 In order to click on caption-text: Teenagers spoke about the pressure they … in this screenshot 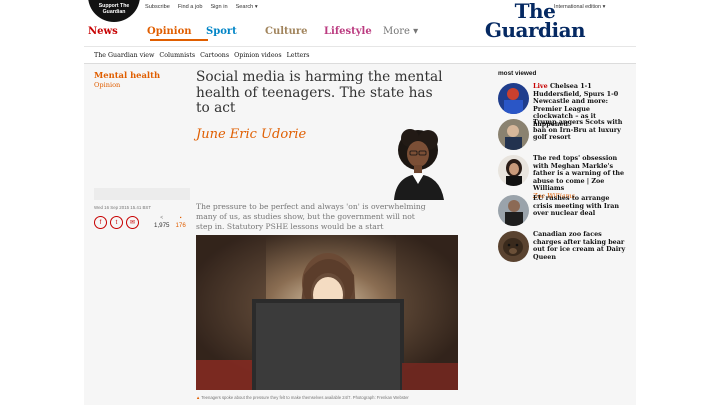, I will do `click(305, 397)`.